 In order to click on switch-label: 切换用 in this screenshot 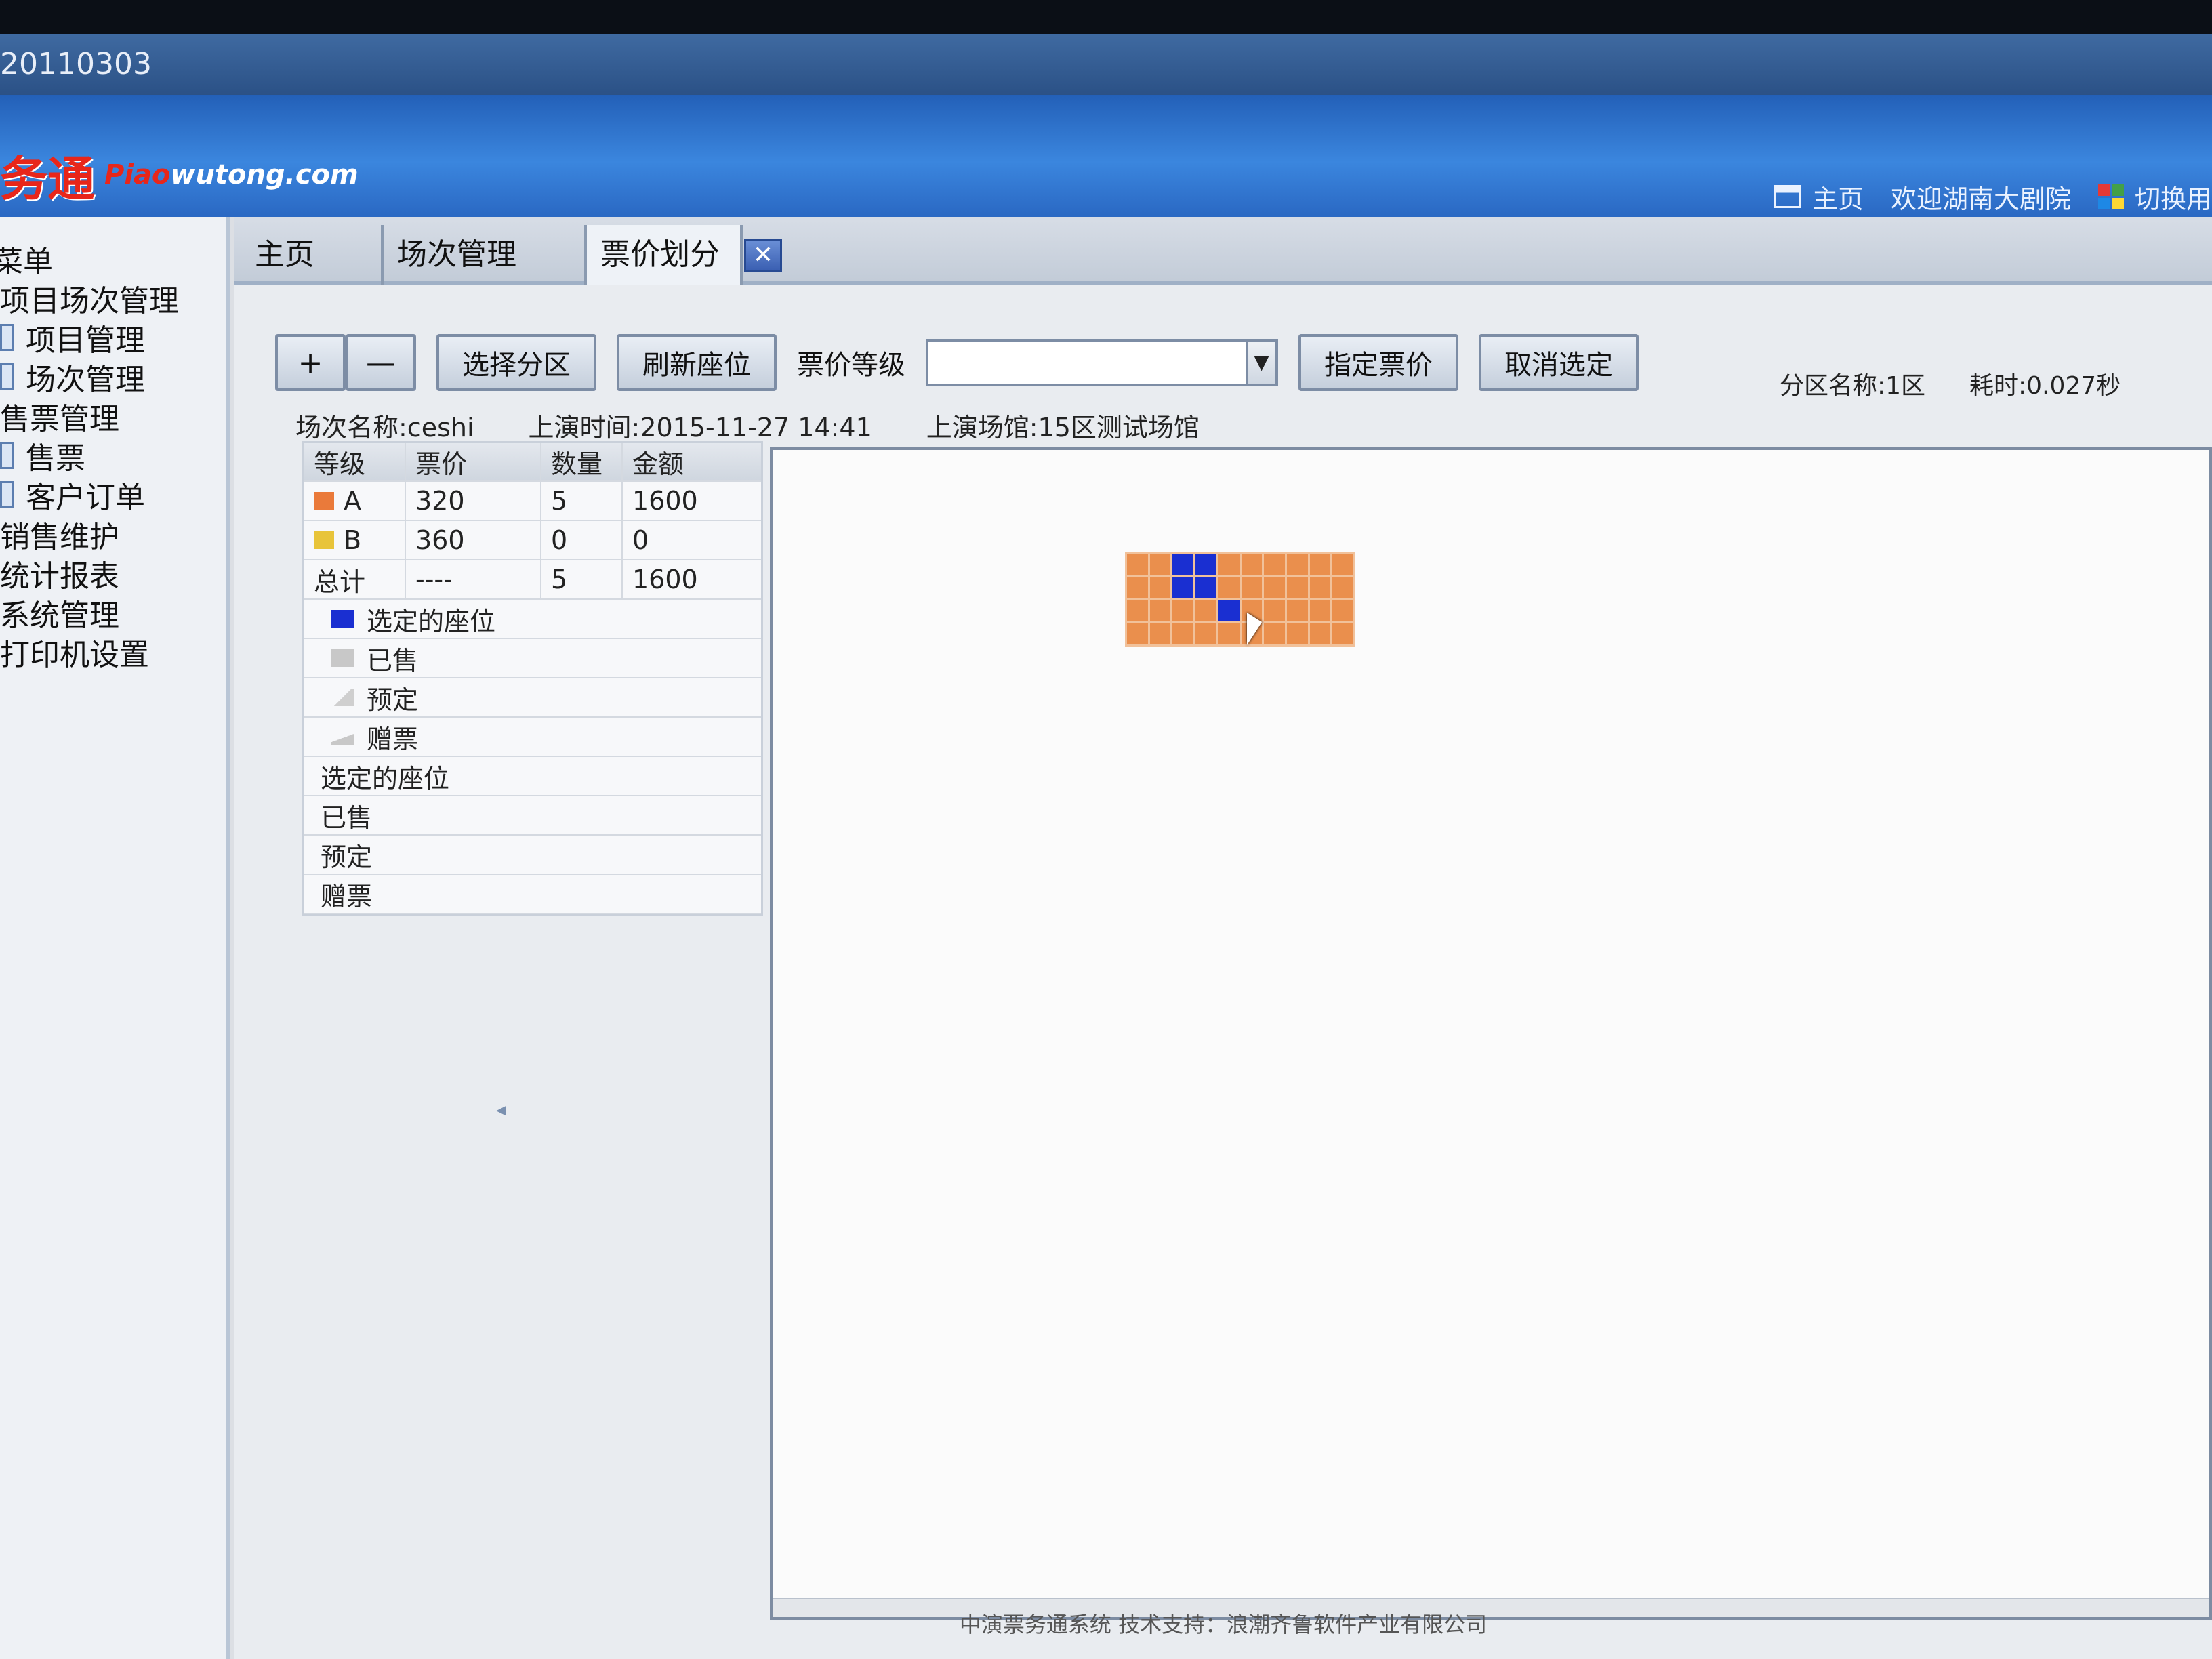, I will do `click(2173, 199)`.